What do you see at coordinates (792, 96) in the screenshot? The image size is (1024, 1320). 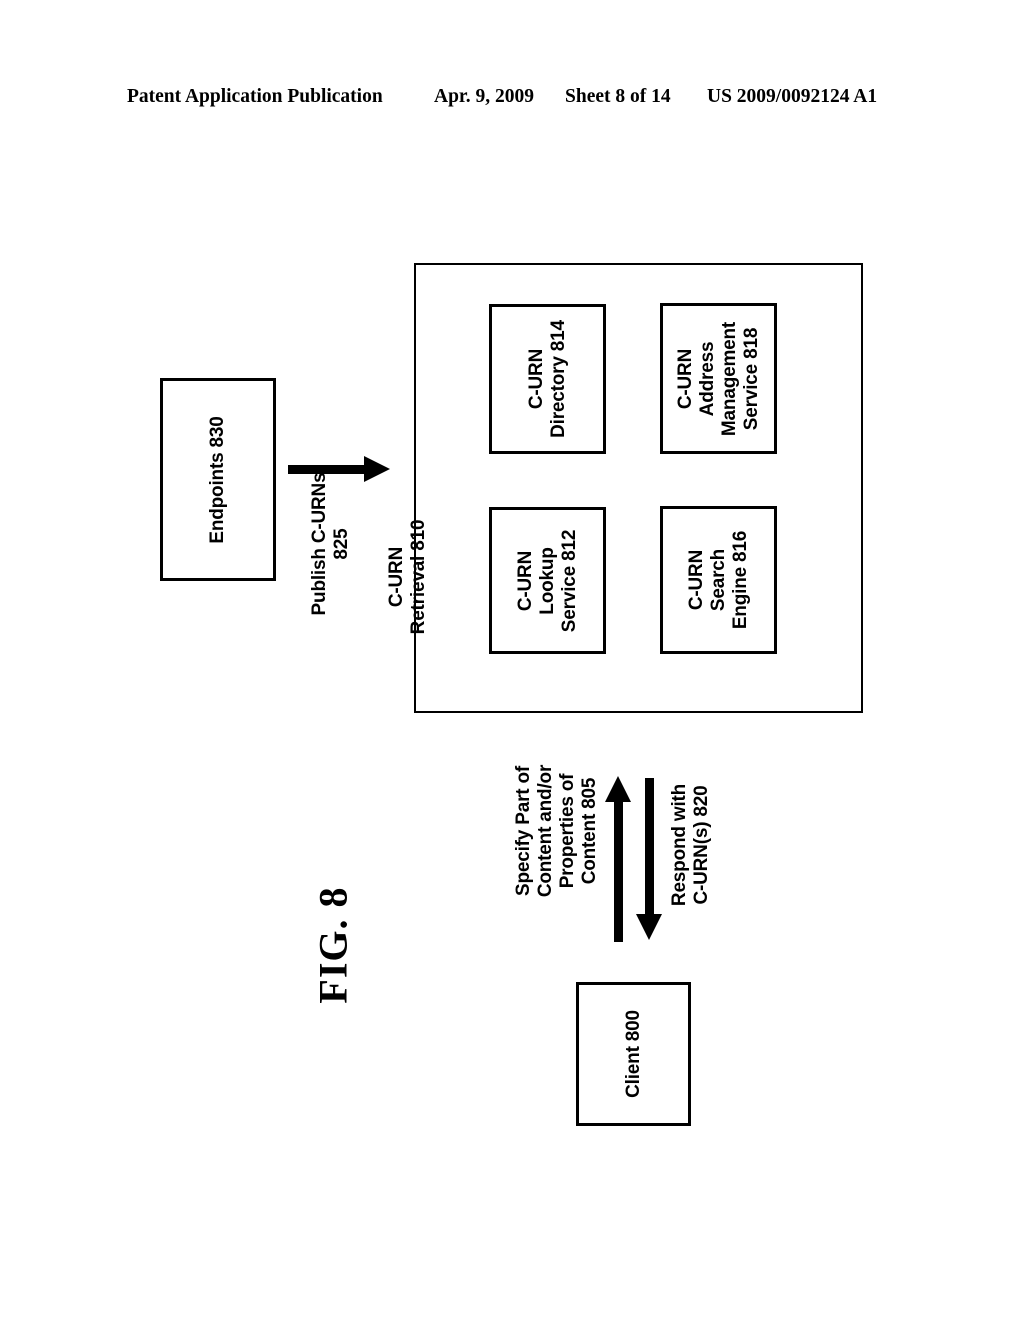 I see `header-patent-number: US 2009/0092124 A1` at bounding box center [792, 96].